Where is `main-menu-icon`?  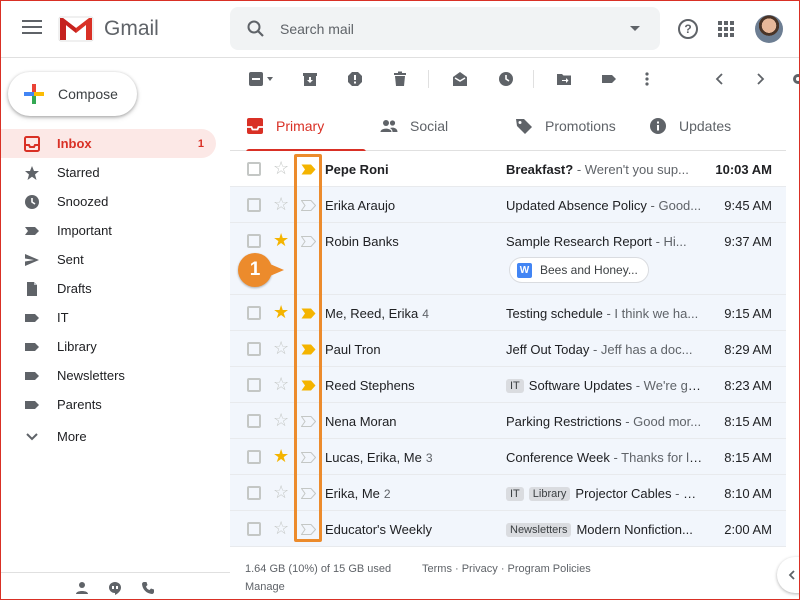
main-menu-icon is located at coordinates (32, 28).